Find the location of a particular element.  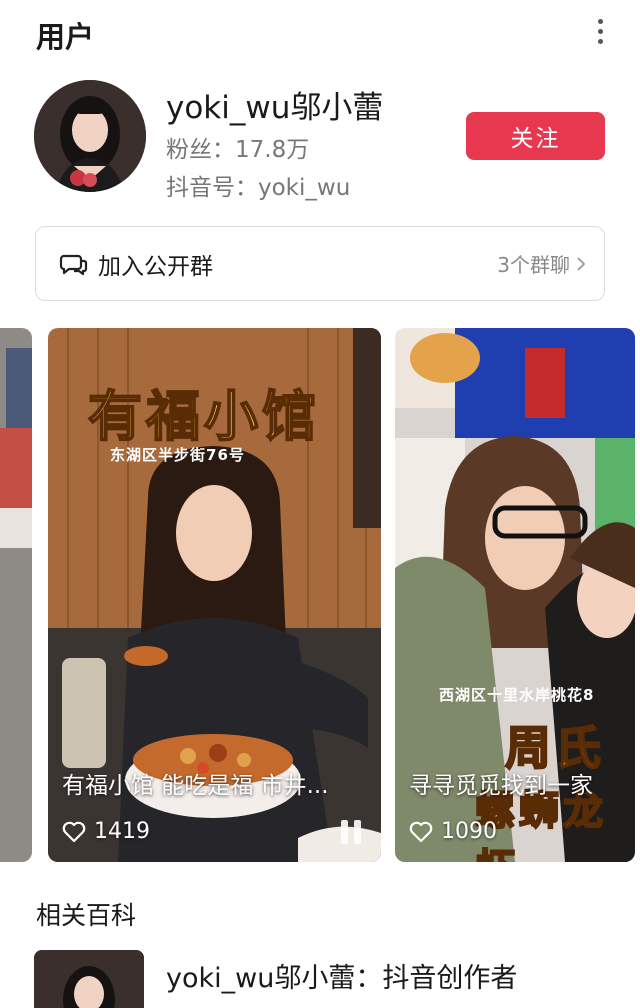

avatar-image is located at coordinates (90, 136).